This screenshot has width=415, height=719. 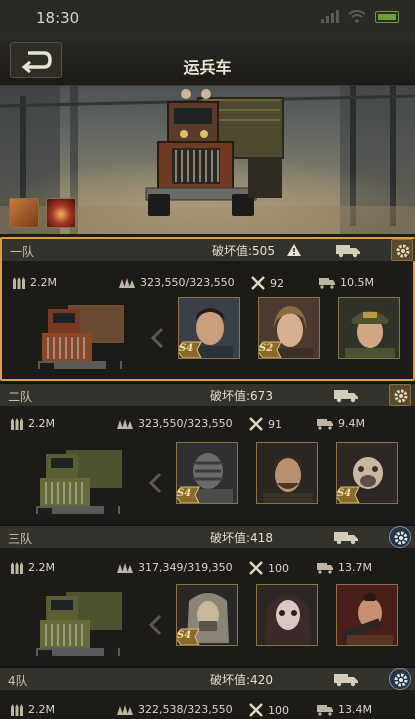 What do you see at coordinates (355, 709) in the screenshot?
I see `squad-4-load: 13.4M` at bounding box center [355, 709].